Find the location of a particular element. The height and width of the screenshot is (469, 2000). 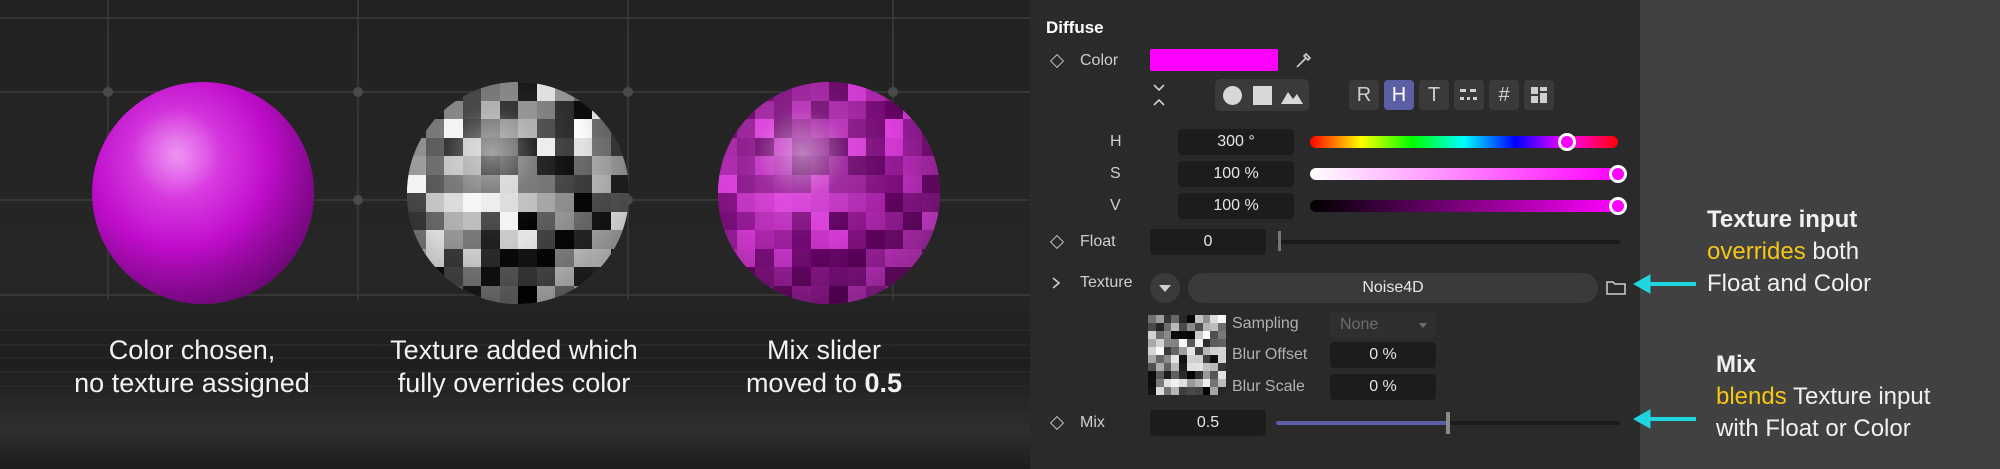

saturation-slider is located at coordinates (1464, 174).